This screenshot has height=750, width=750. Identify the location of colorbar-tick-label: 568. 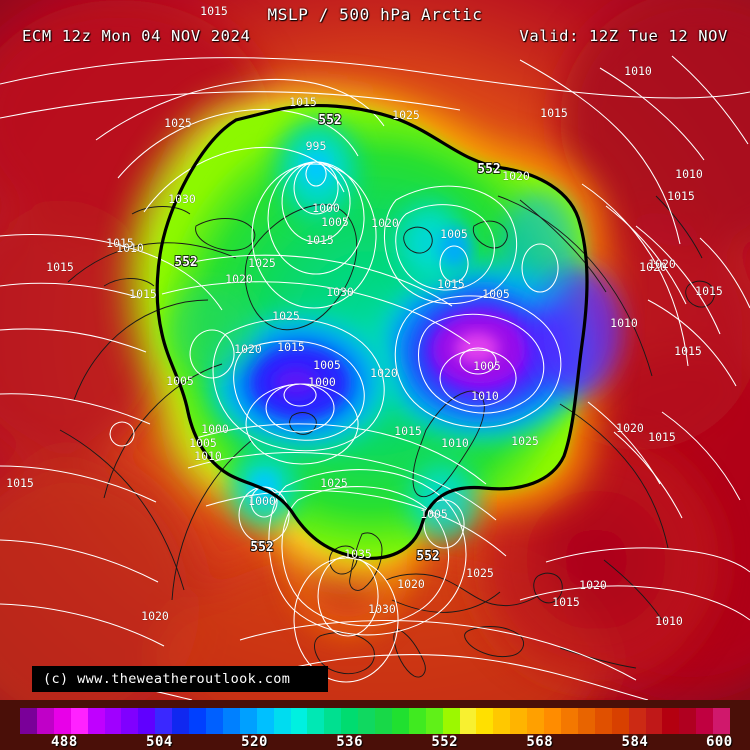
(540, 742).